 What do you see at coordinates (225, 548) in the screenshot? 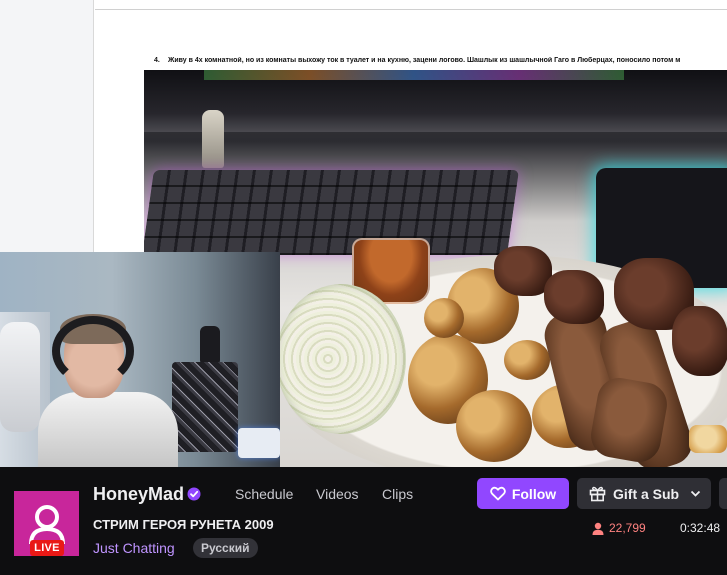
I see `language-tag: Русский` at bounding box center [225, 548].